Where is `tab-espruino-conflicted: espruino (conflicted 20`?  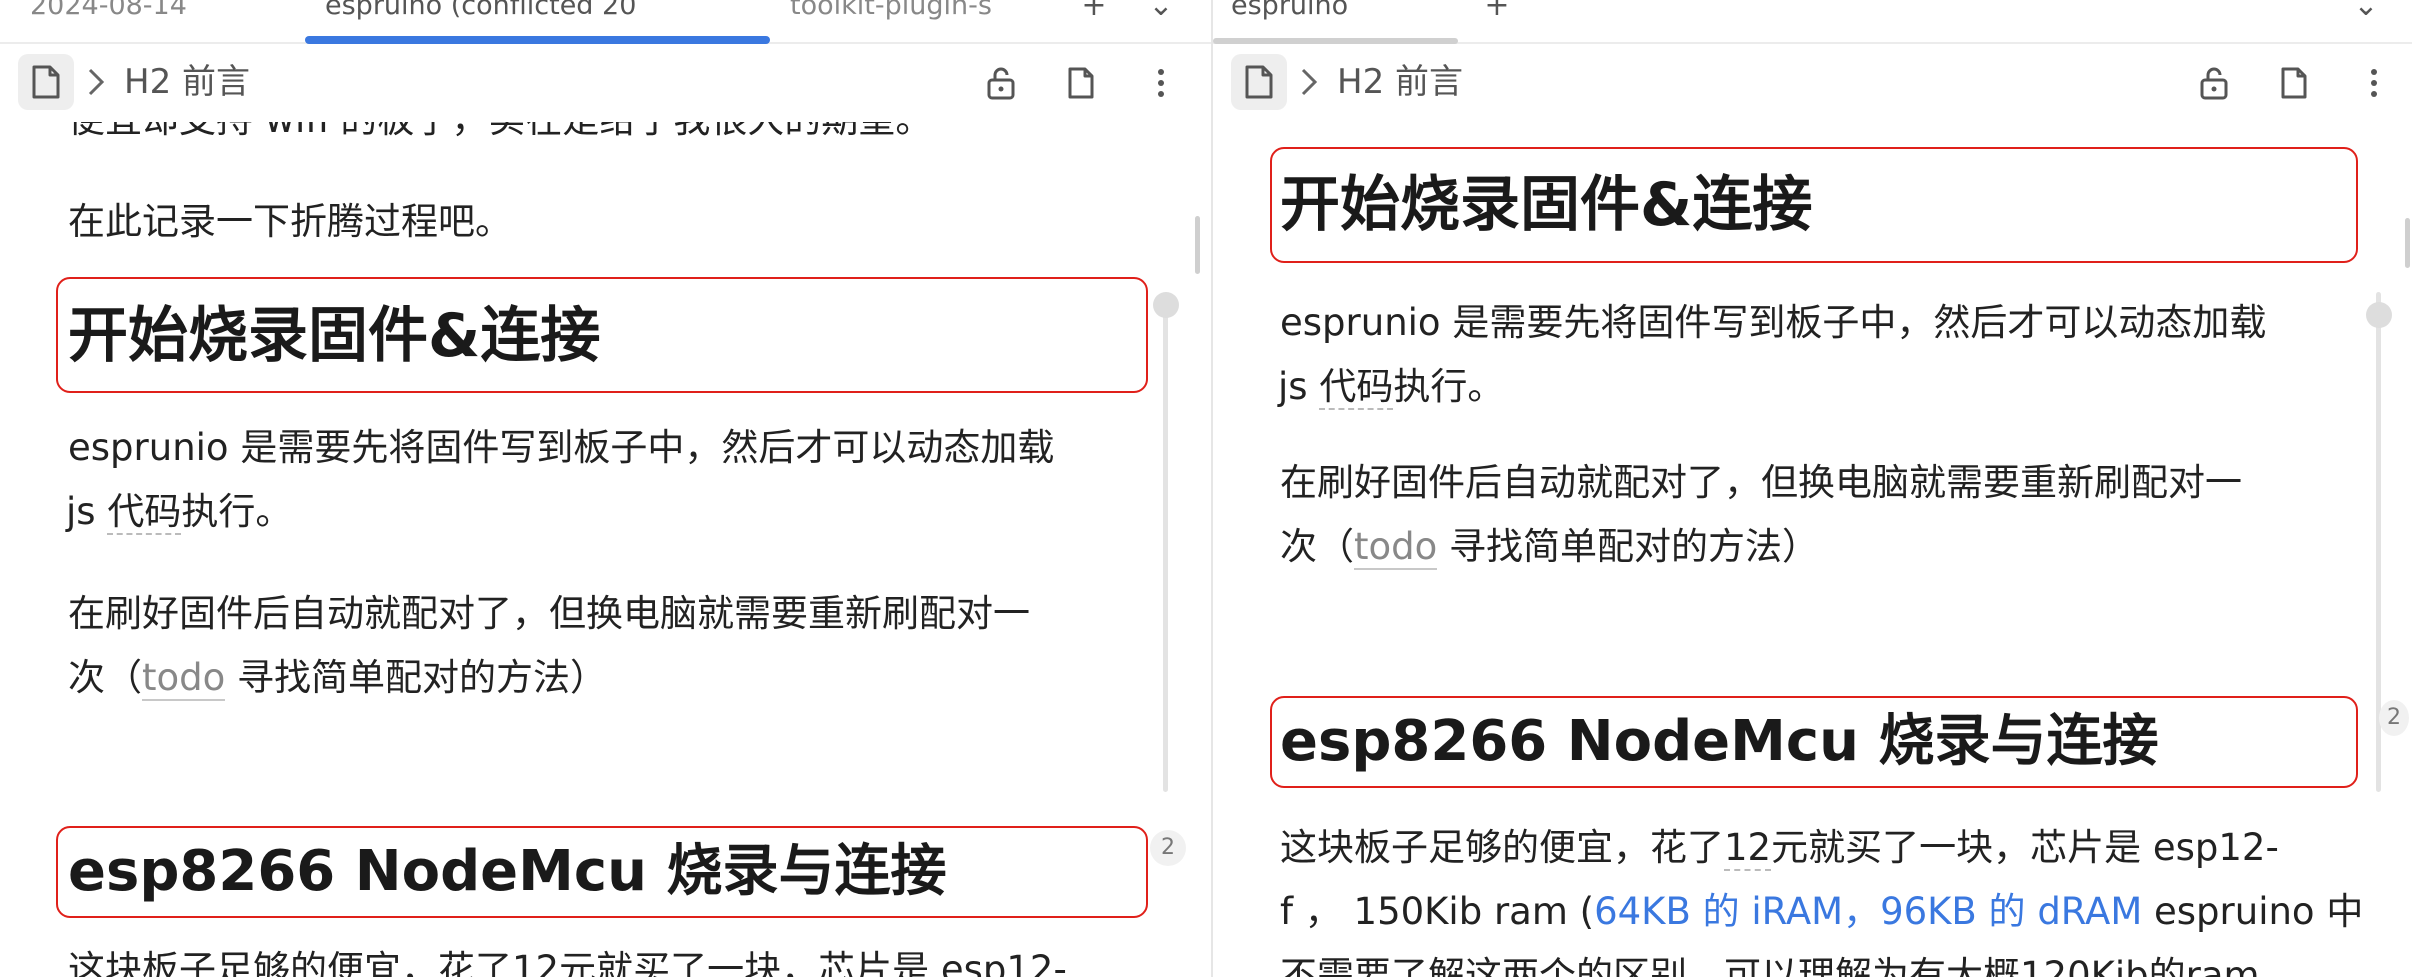 tab-espruino-conflicted: espruino (conflicted 20 is located at coordinates (515, 13).